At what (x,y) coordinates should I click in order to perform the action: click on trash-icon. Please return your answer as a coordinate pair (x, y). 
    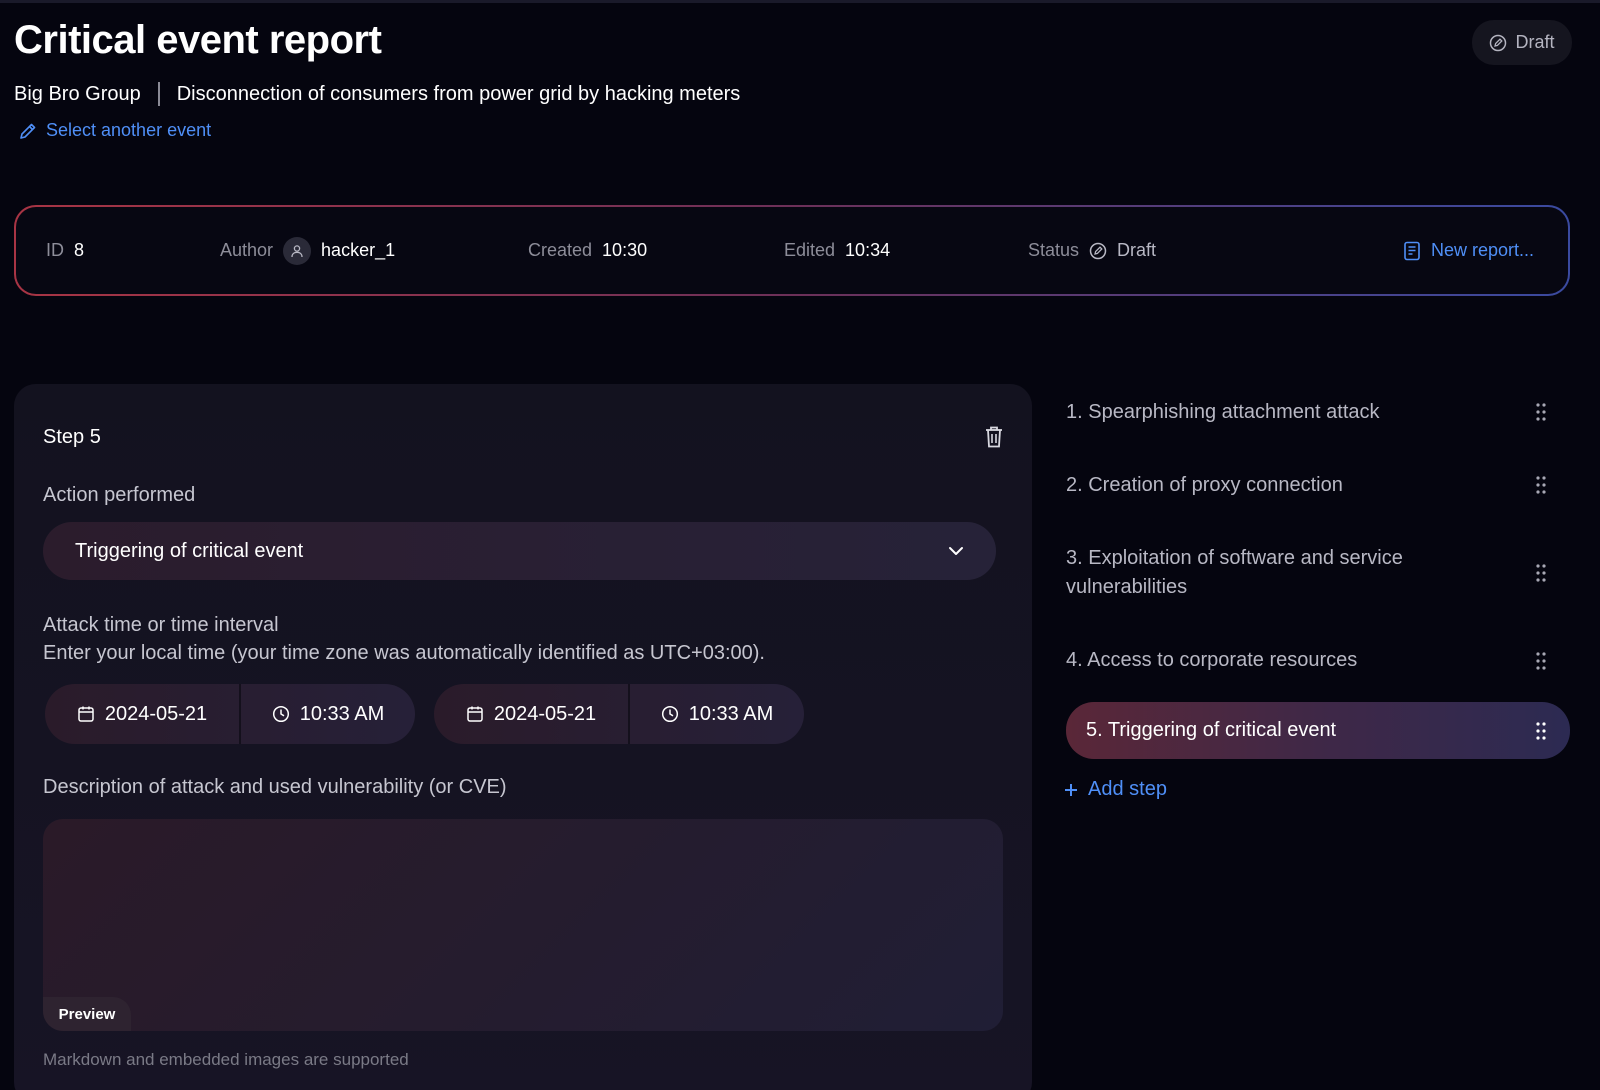
    Looking at the image, I should click on (994, 437).